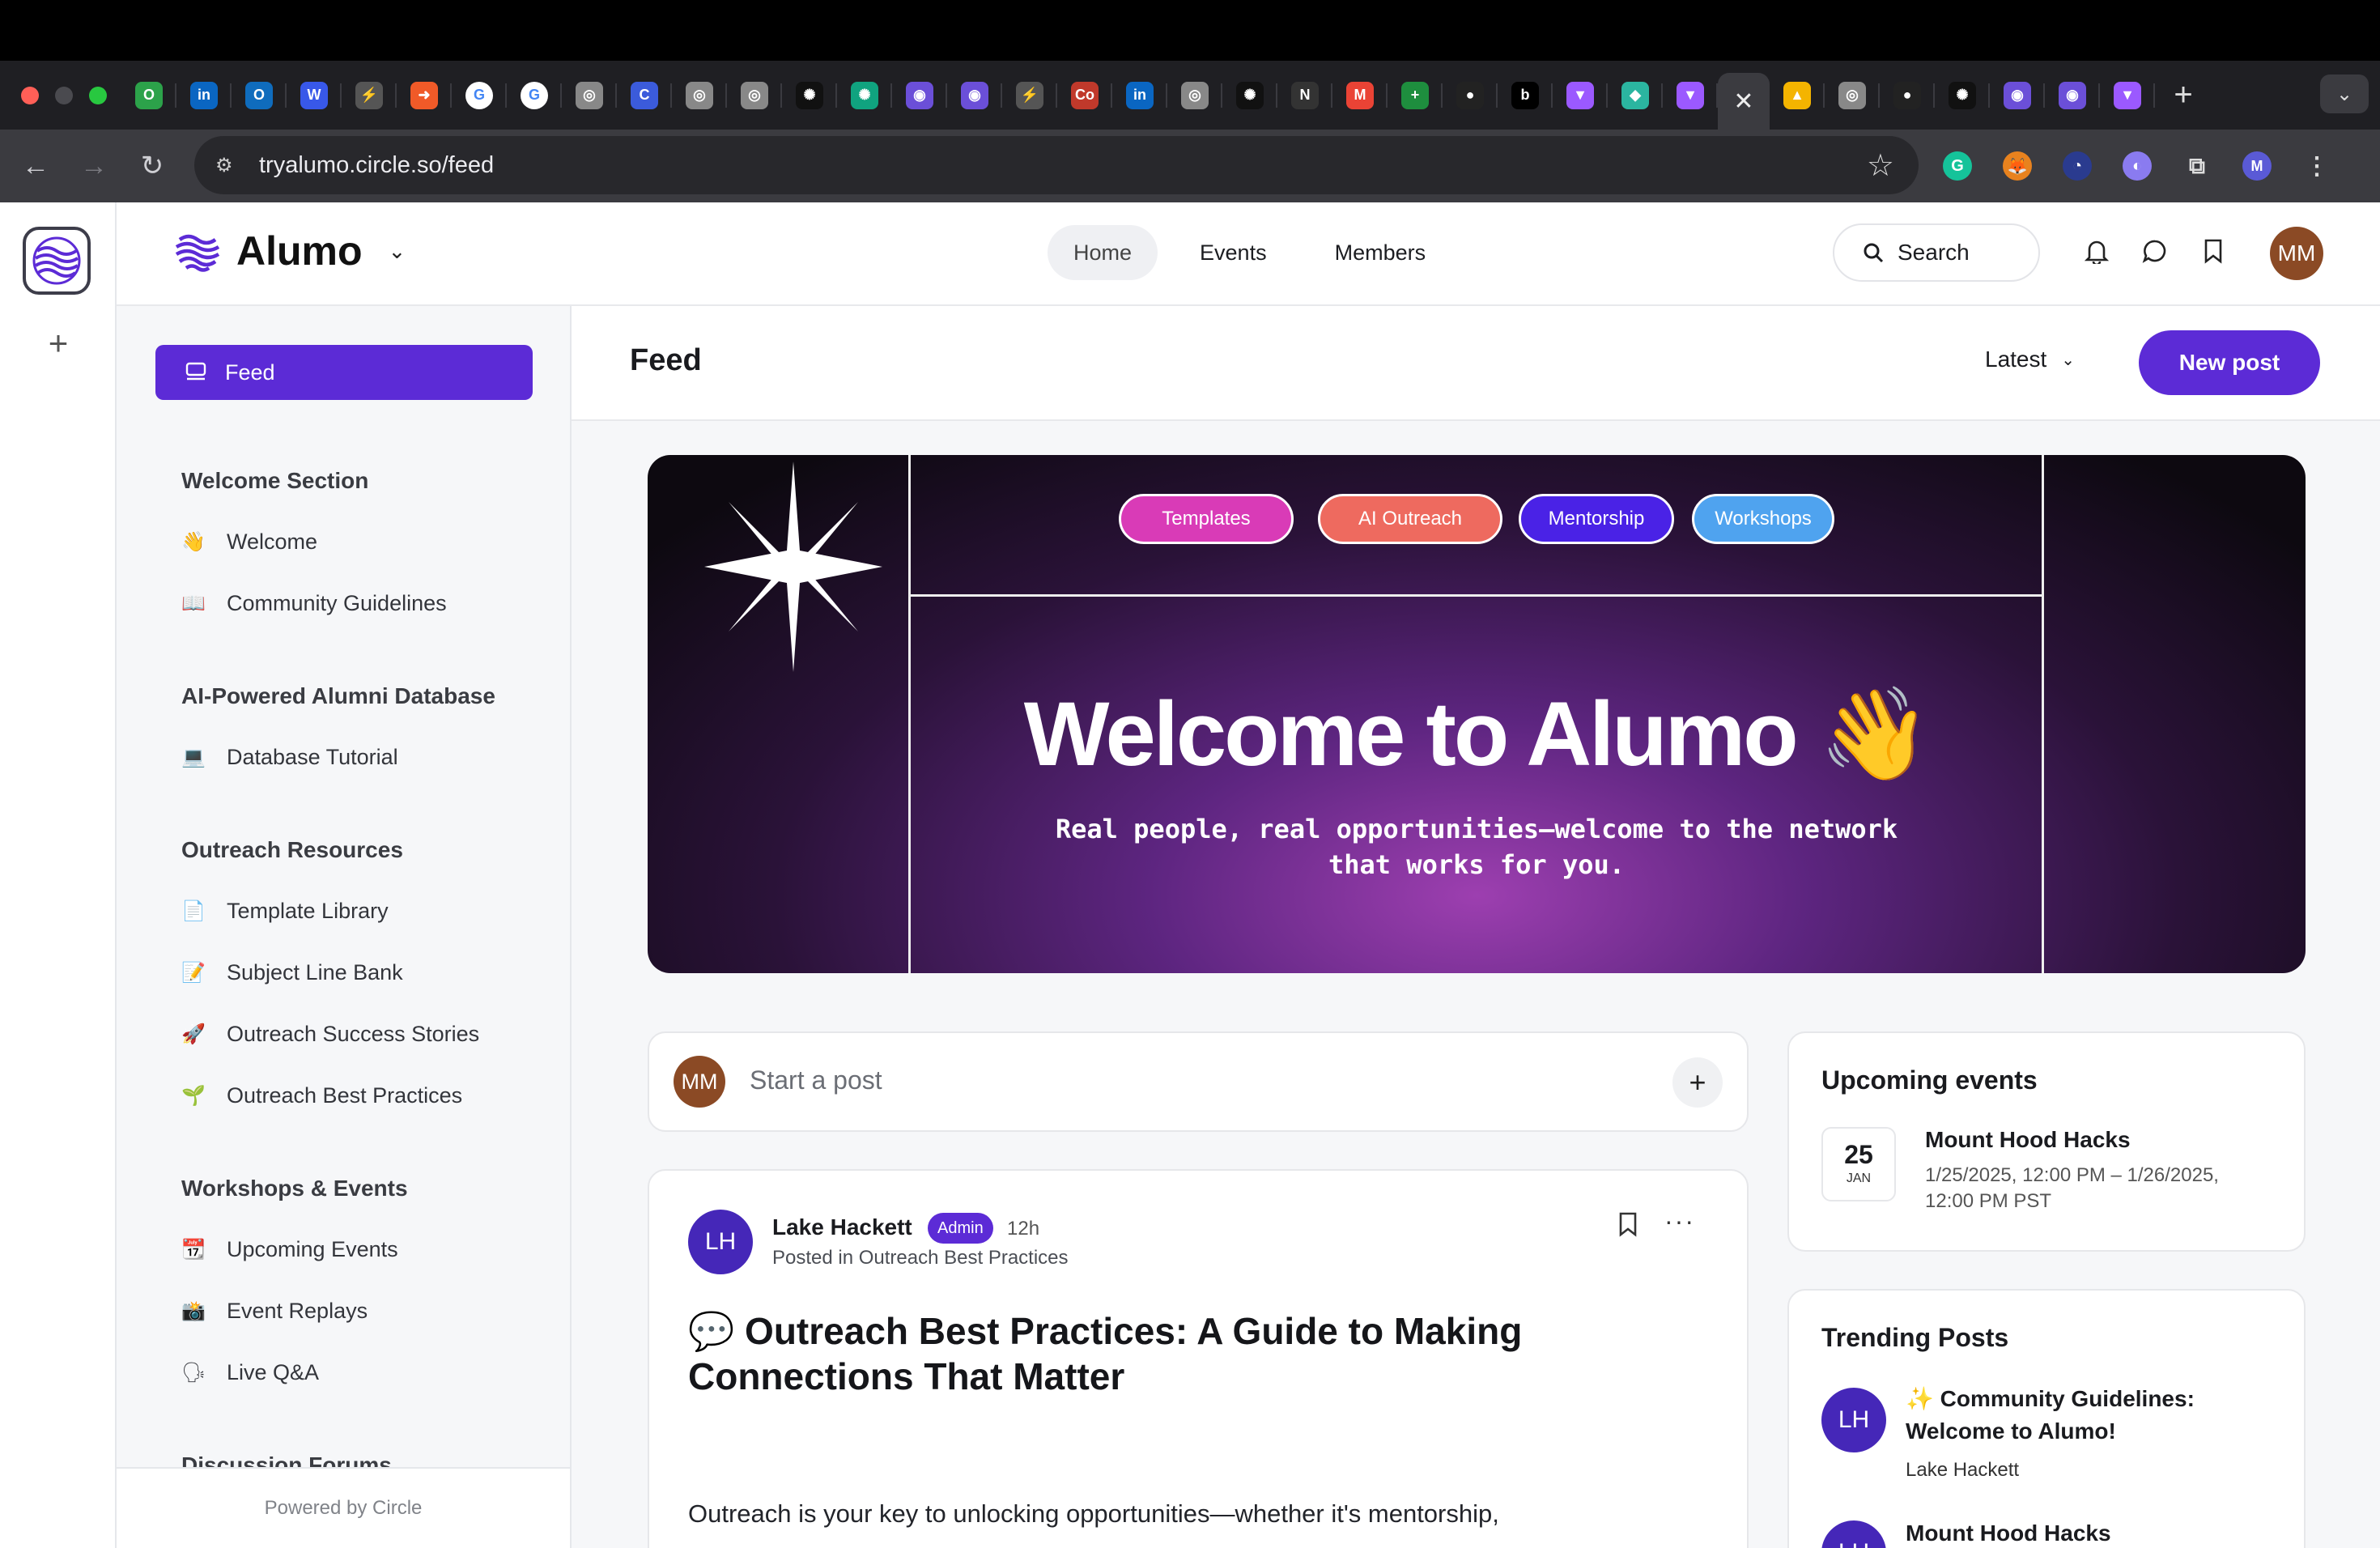  Describe the element at coordinates (1957, 166) in the screenshot. I see `grammarly-icon: G` at that location.